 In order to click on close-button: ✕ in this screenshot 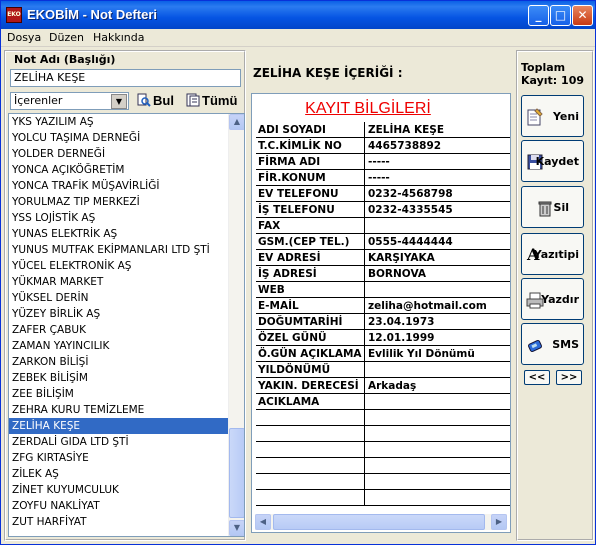, I will do `click(582, 15)`.